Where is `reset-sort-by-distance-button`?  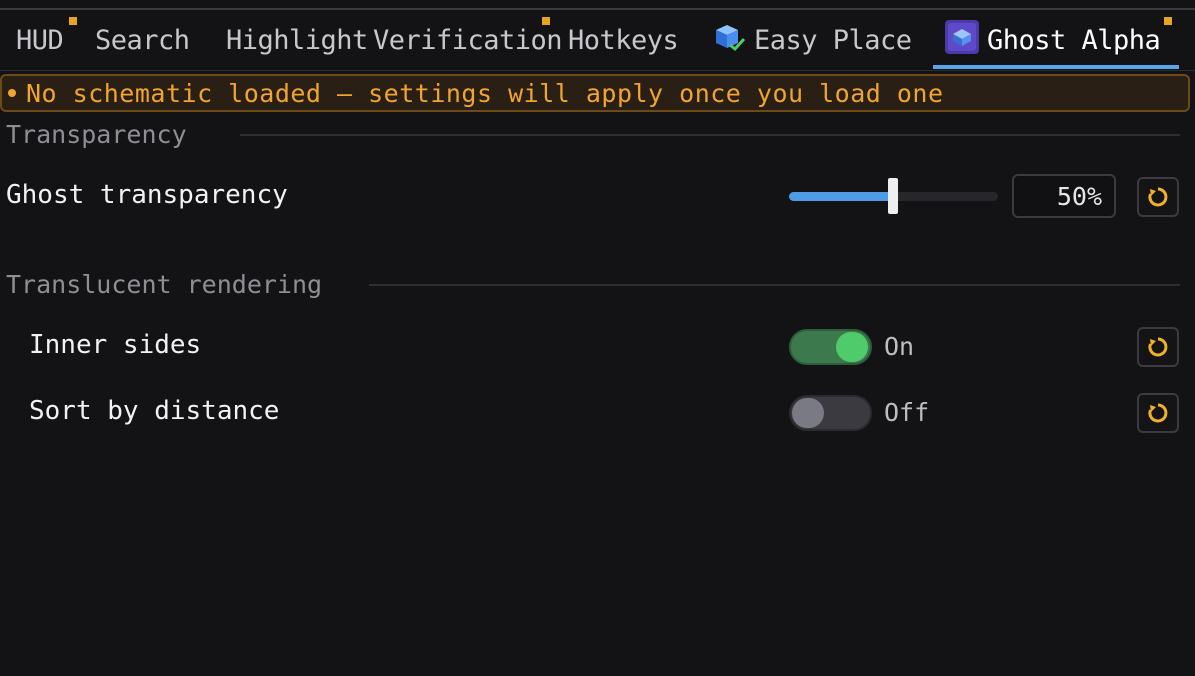
reset-sort-by-distance-button is located at coordinates (1158, 413).